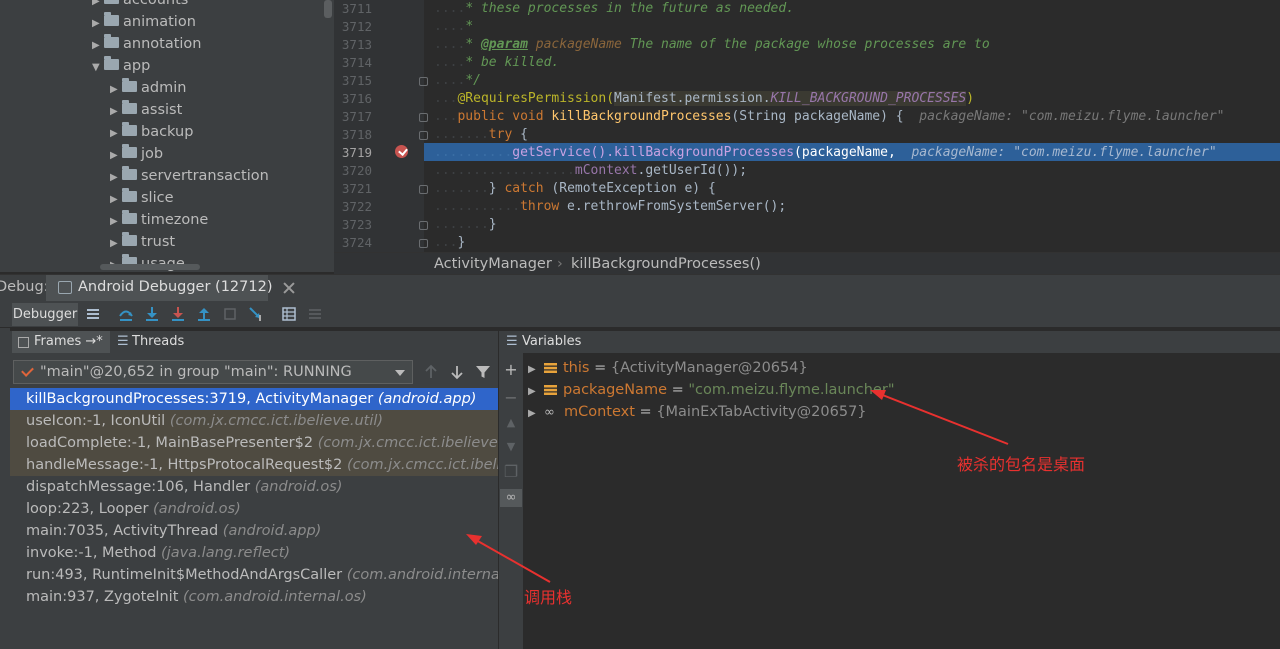  I want to click on variable-row-mcontext: ▶ ∞ mContext = {MainExTabActivity@20657}, so click(697, 412).